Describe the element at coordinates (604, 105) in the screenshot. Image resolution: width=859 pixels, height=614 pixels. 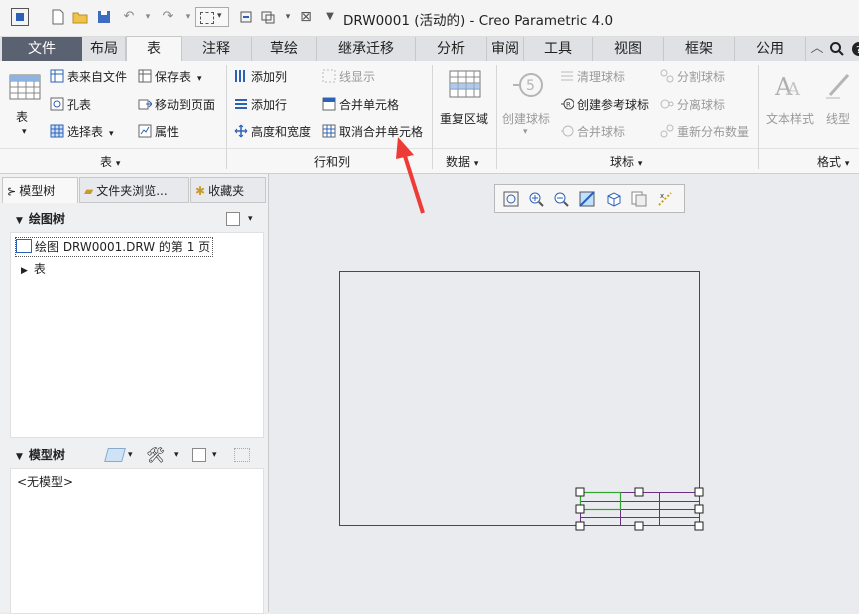
I see `create-ref-balloon-button: R 创建参考球标` at that location.